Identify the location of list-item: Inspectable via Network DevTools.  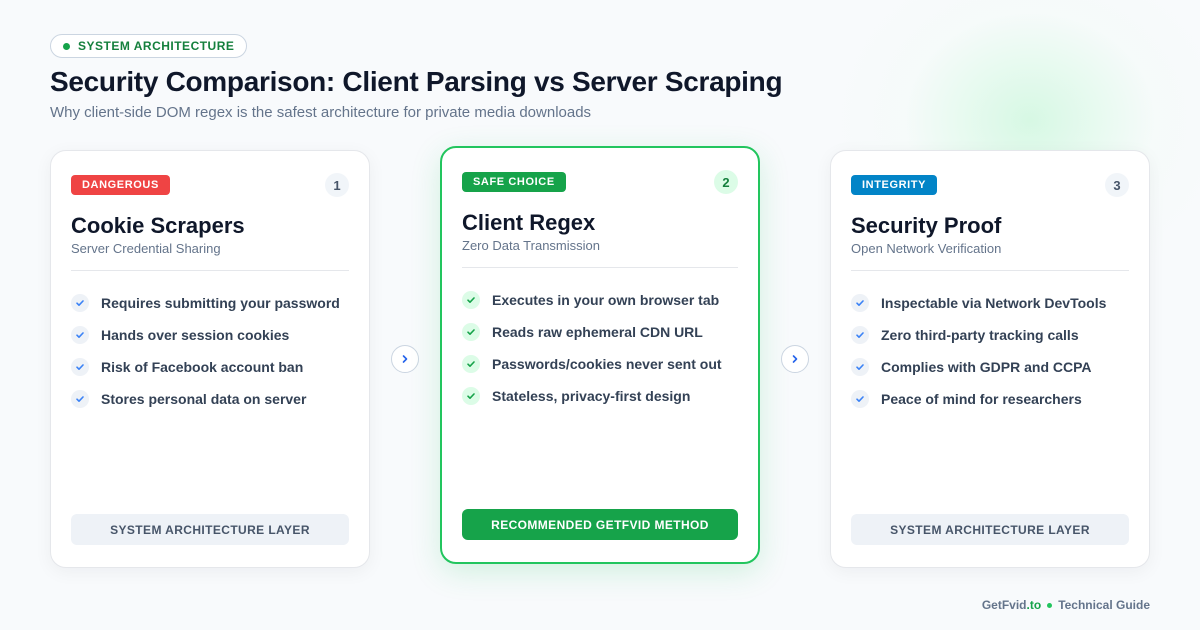
(990, 303).